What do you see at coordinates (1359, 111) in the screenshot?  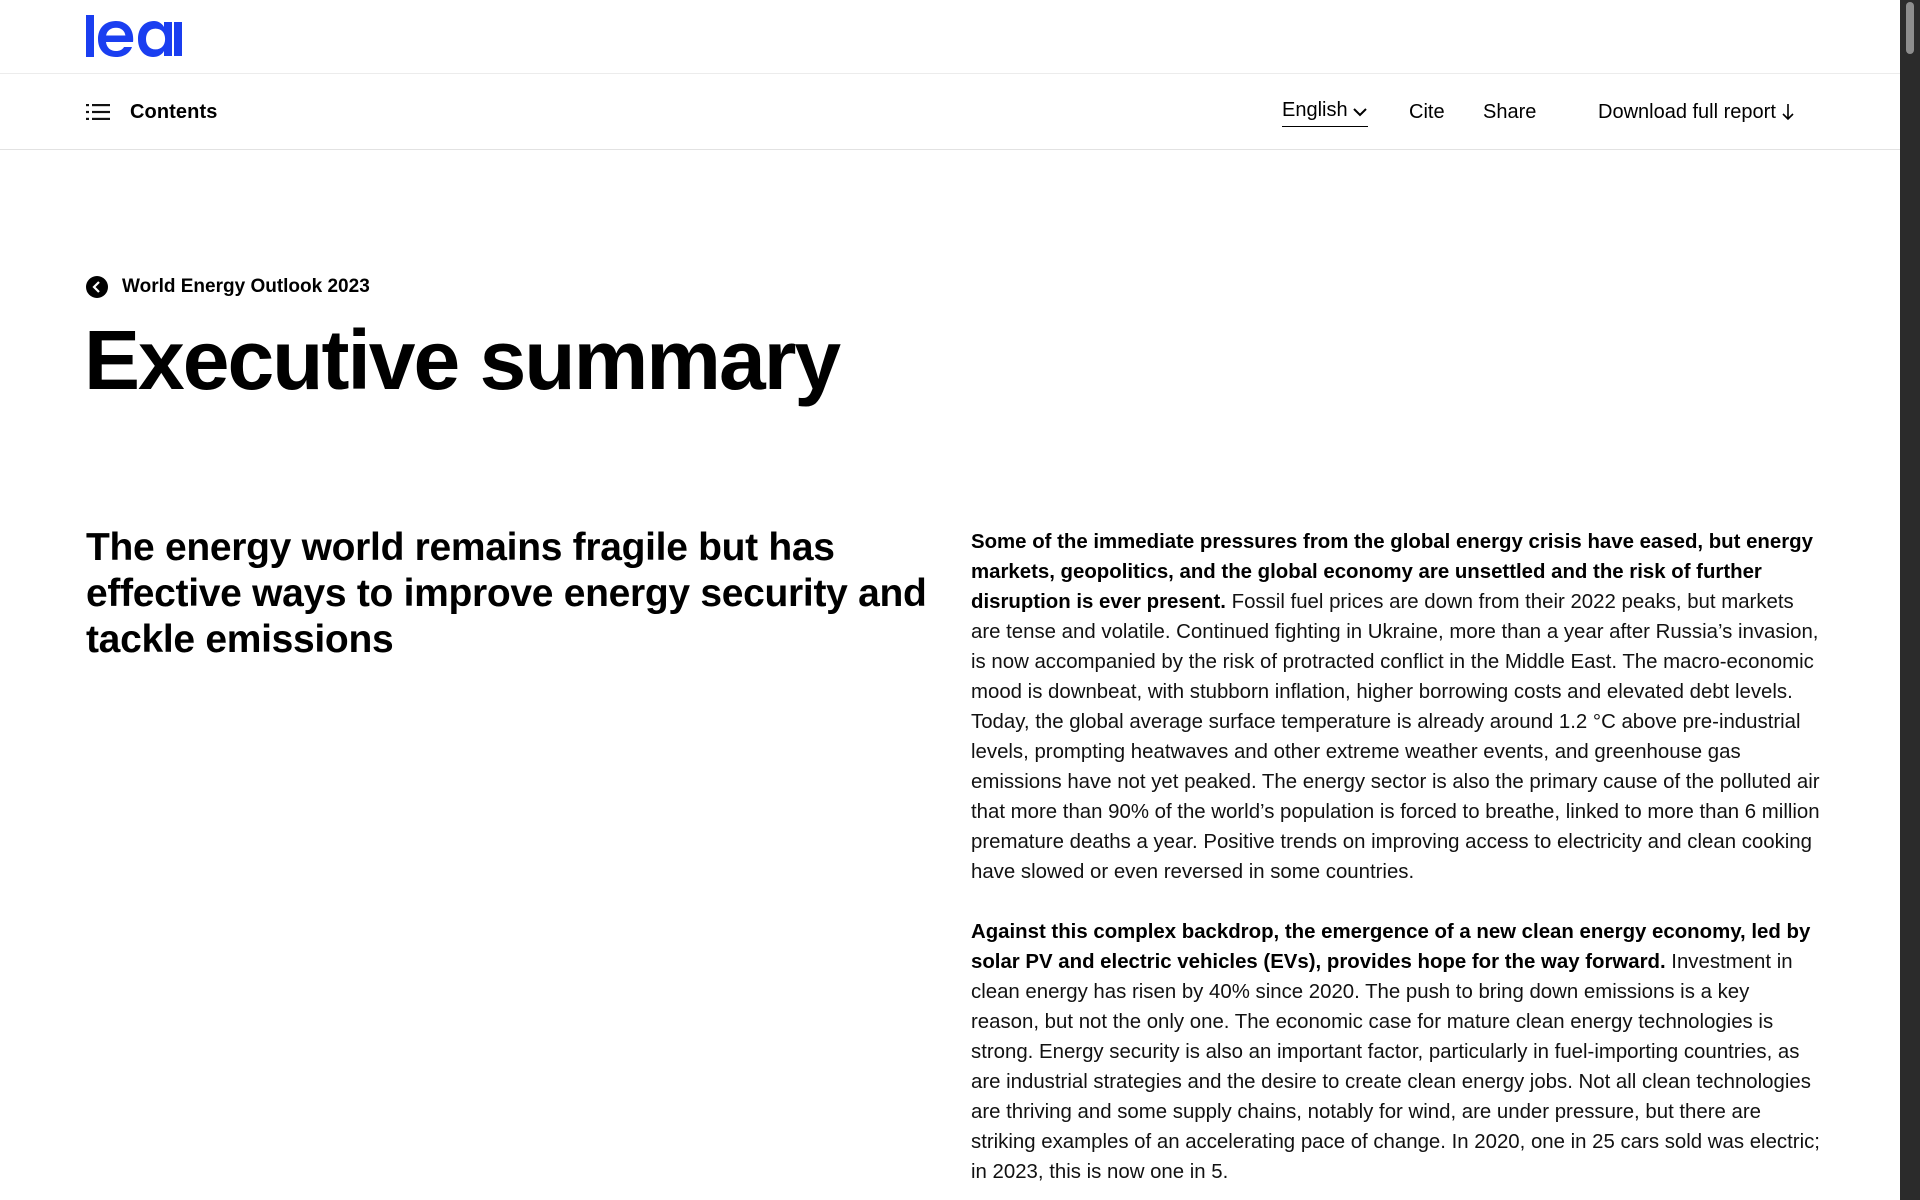 I see `chevron-down-icon` at bounding box center [1359, 111].